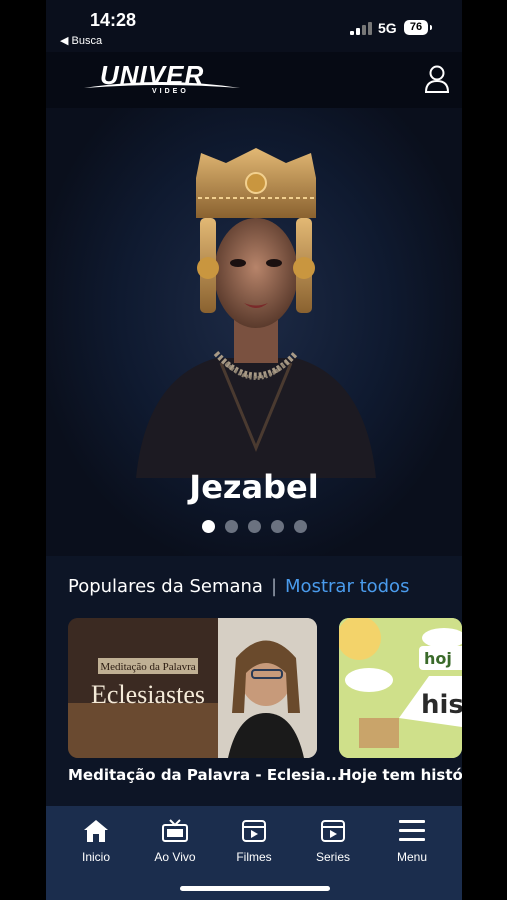 Image resolution: width=507 pixels, height=900 pixels. I want to click on video-card-title: Hoje tem históri, so click(400, 775).